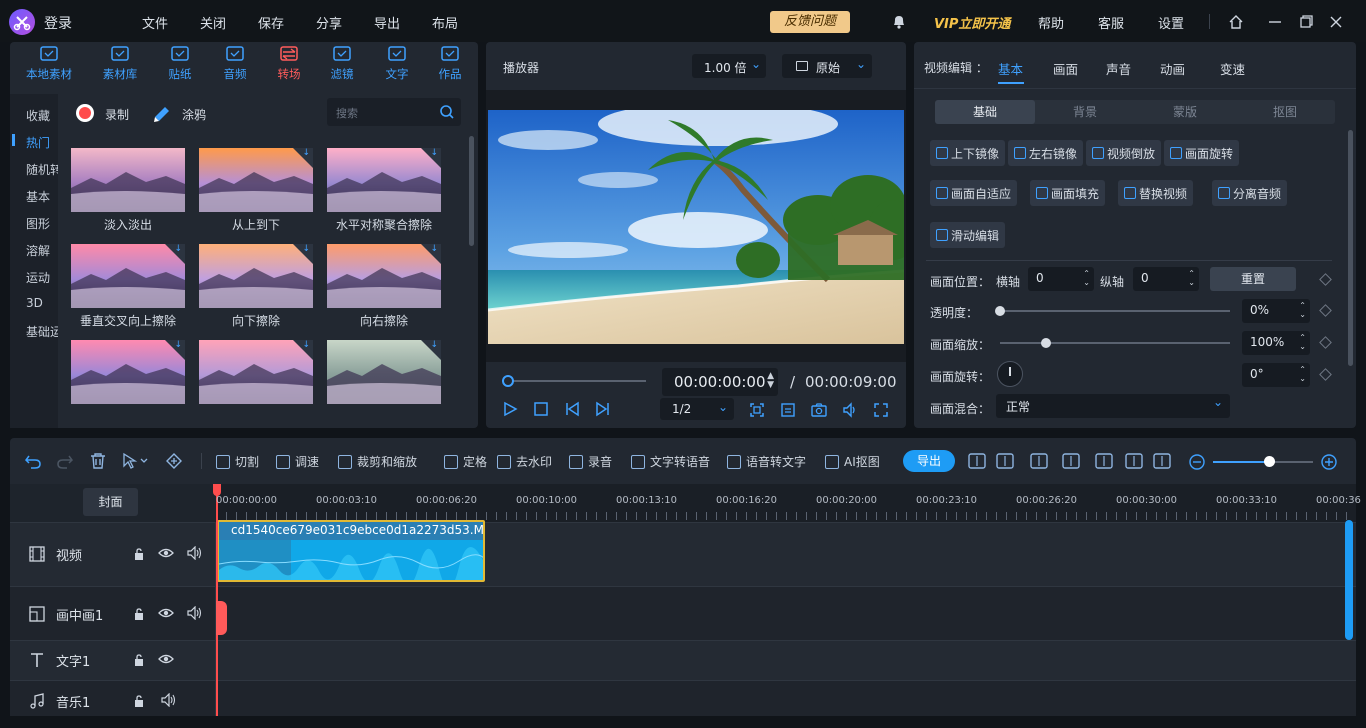 The height and width of the screenshot is (728, 1366). Describe the element at coordinates (1275, 22) in the screenshot. I see `minimize-icon` at that location.